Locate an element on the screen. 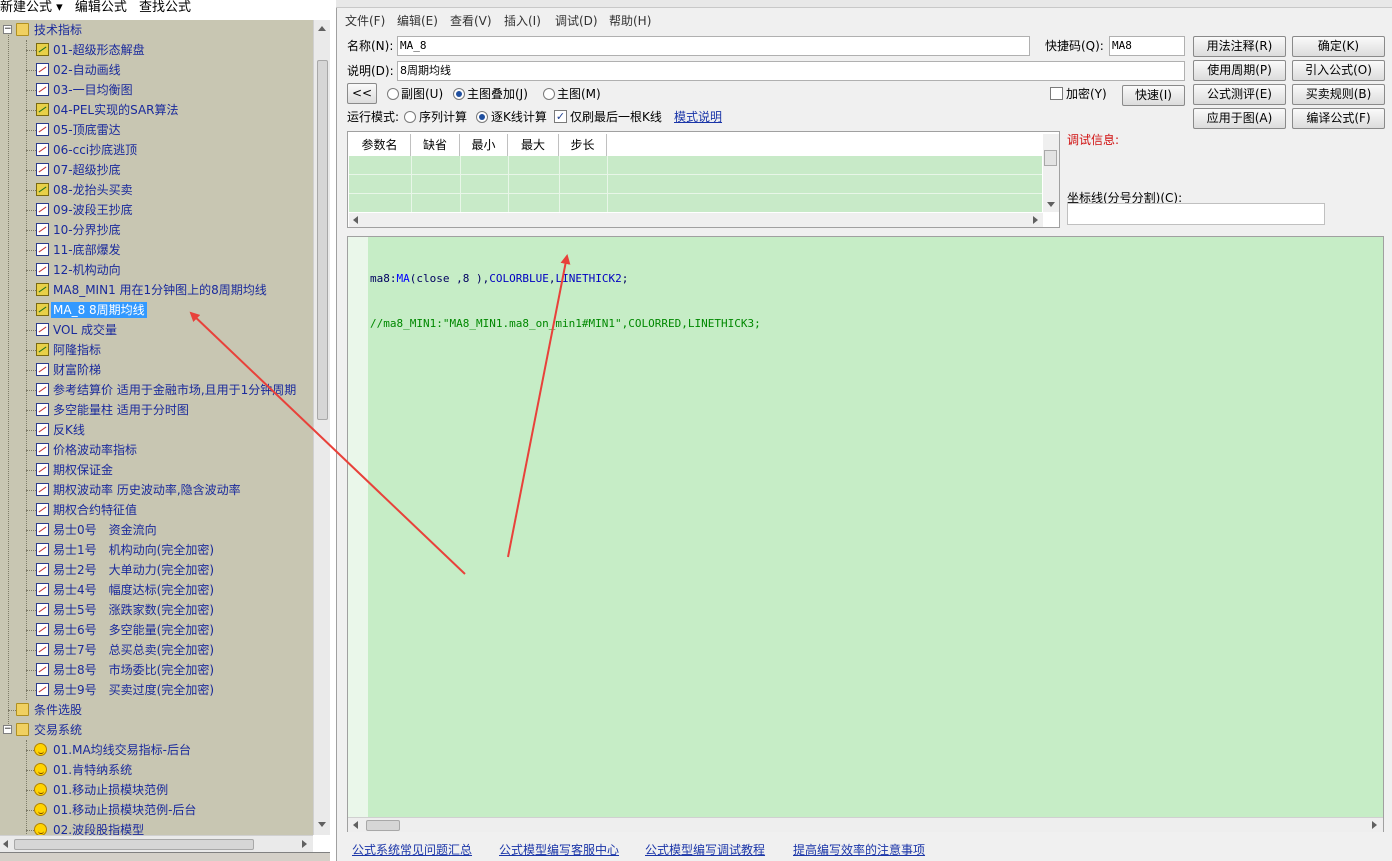 Image resolution: width=1392 pixels, height=861 pixels. tree-item: VOL 成交量 is located at coordinates (156, 330).